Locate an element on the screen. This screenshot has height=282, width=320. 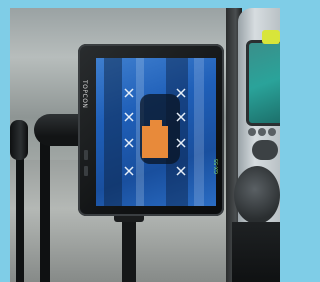
bucket-position-marker is located at coordinates (155, 142).